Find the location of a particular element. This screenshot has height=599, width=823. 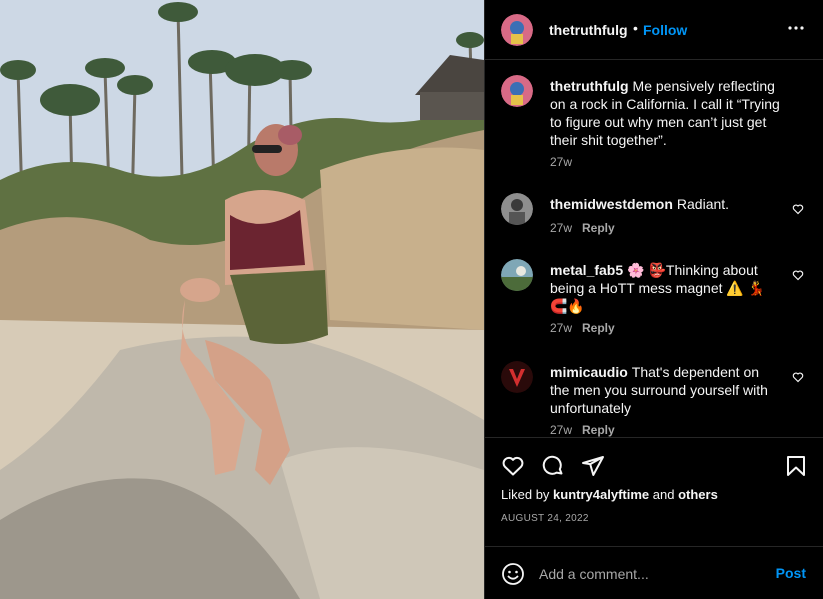

add-comment-bar: Post is located at coordinates (654, 573).